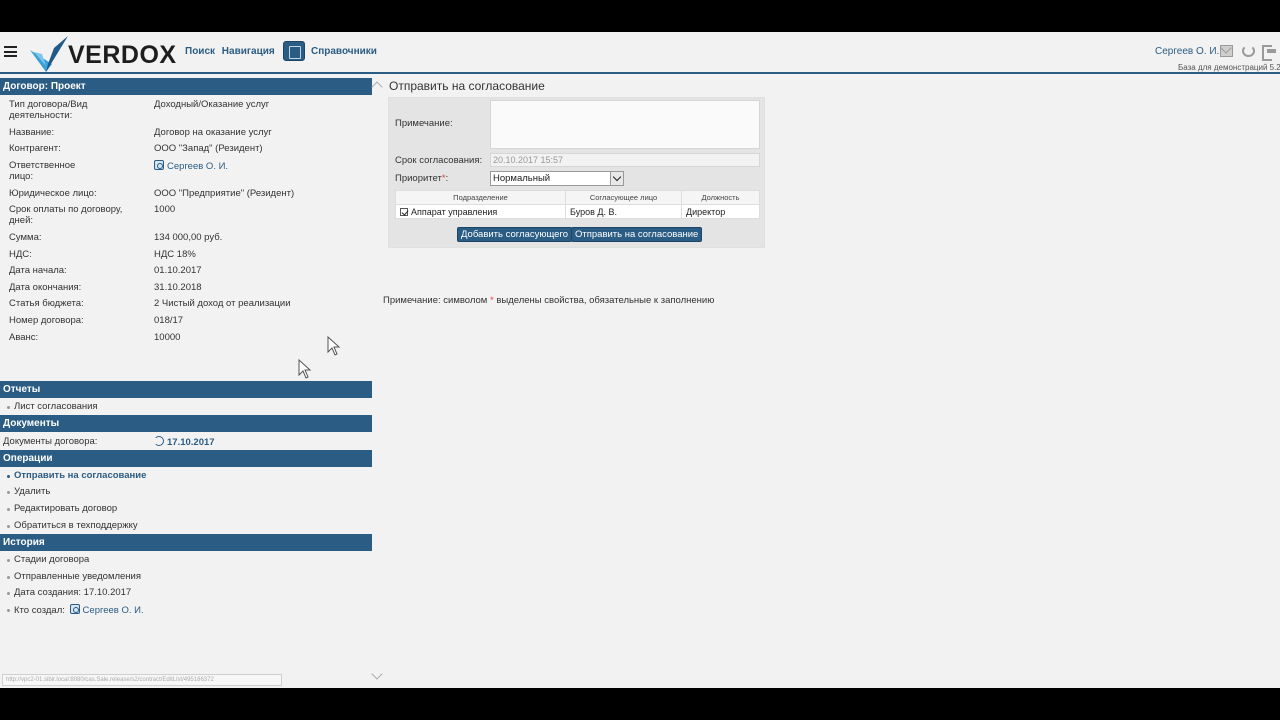  Describe the element at coordinates (165, 209) in the screenshot. I see `field-value: 1000` at that location.